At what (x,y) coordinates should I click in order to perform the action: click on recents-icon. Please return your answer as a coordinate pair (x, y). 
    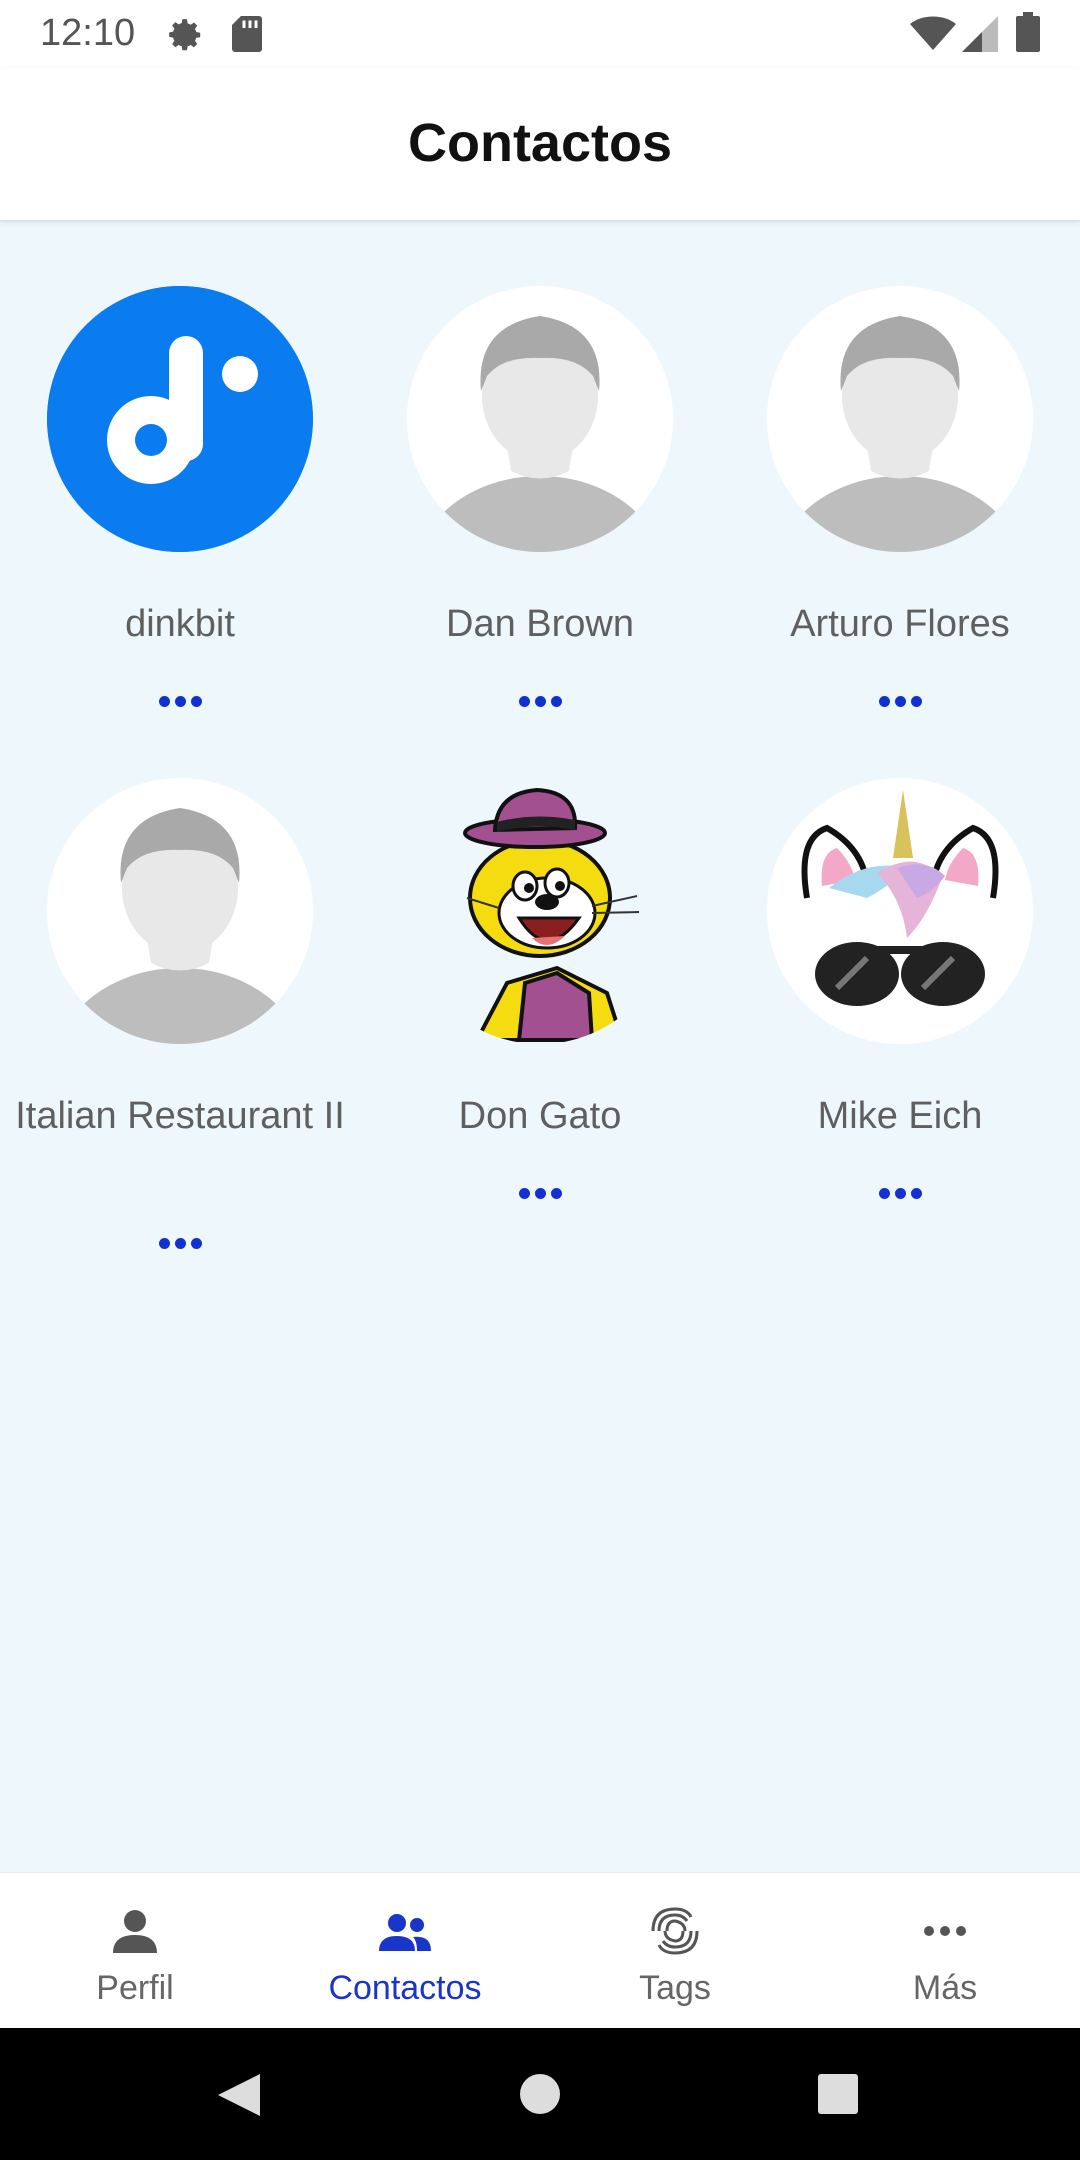
    Looking at the image, I should click on (838, 2094).